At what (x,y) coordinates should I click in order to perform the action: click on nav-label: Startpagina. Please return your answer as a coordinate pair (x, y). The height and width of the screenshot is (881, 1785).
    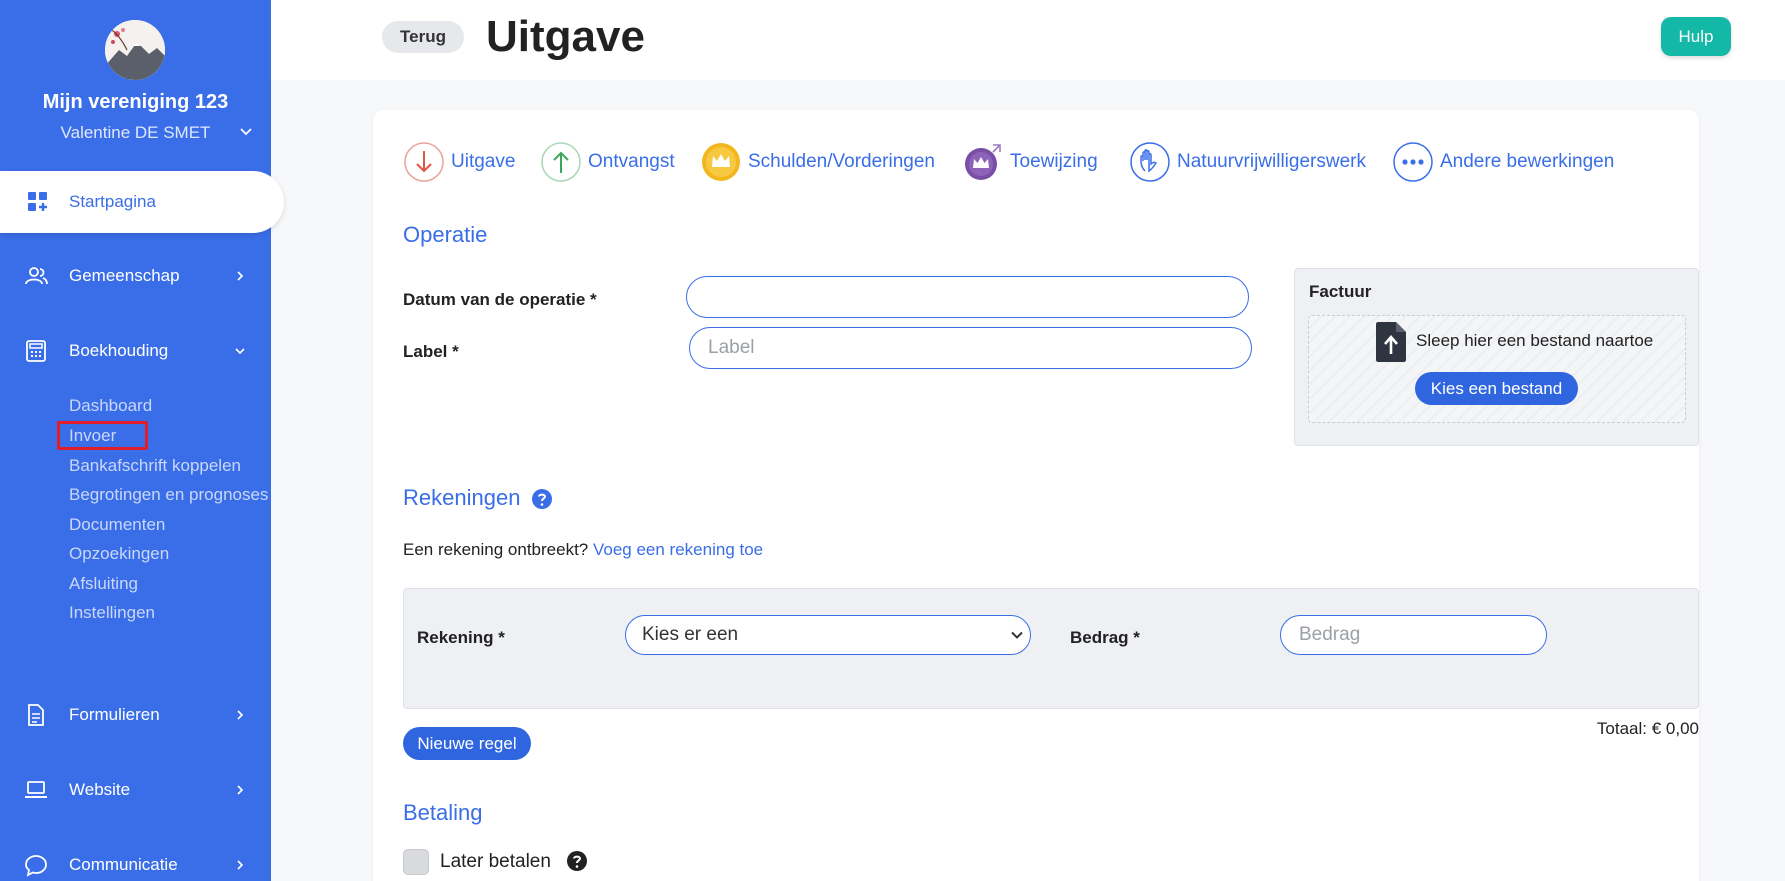
    Looking at the image, I should click on (112, 201).